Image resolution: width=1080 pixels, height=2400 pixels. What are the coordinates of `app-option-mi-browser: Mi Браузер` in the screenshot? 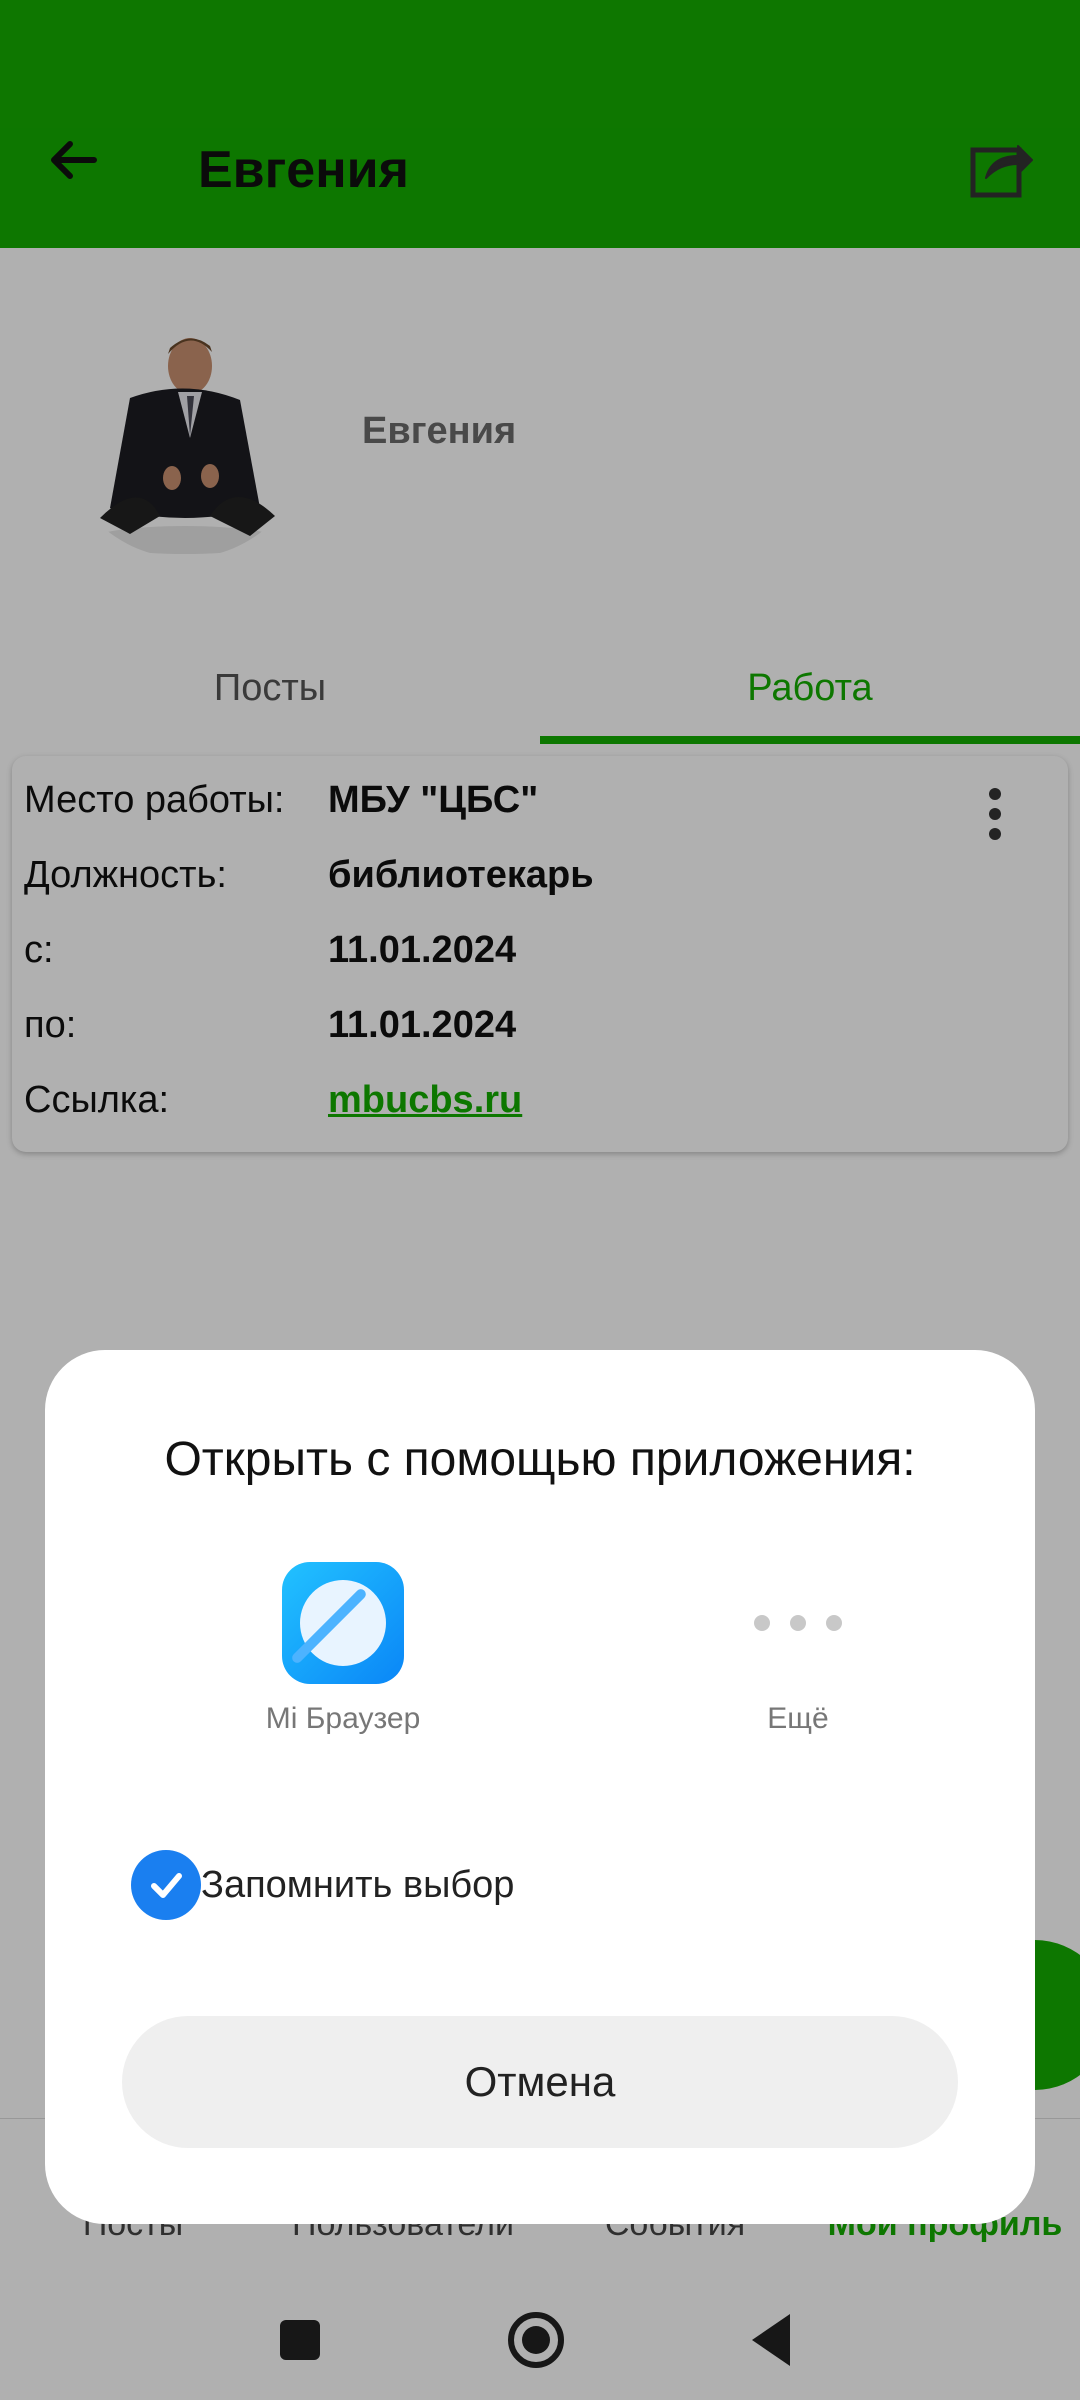 It's located at (343, 1649).